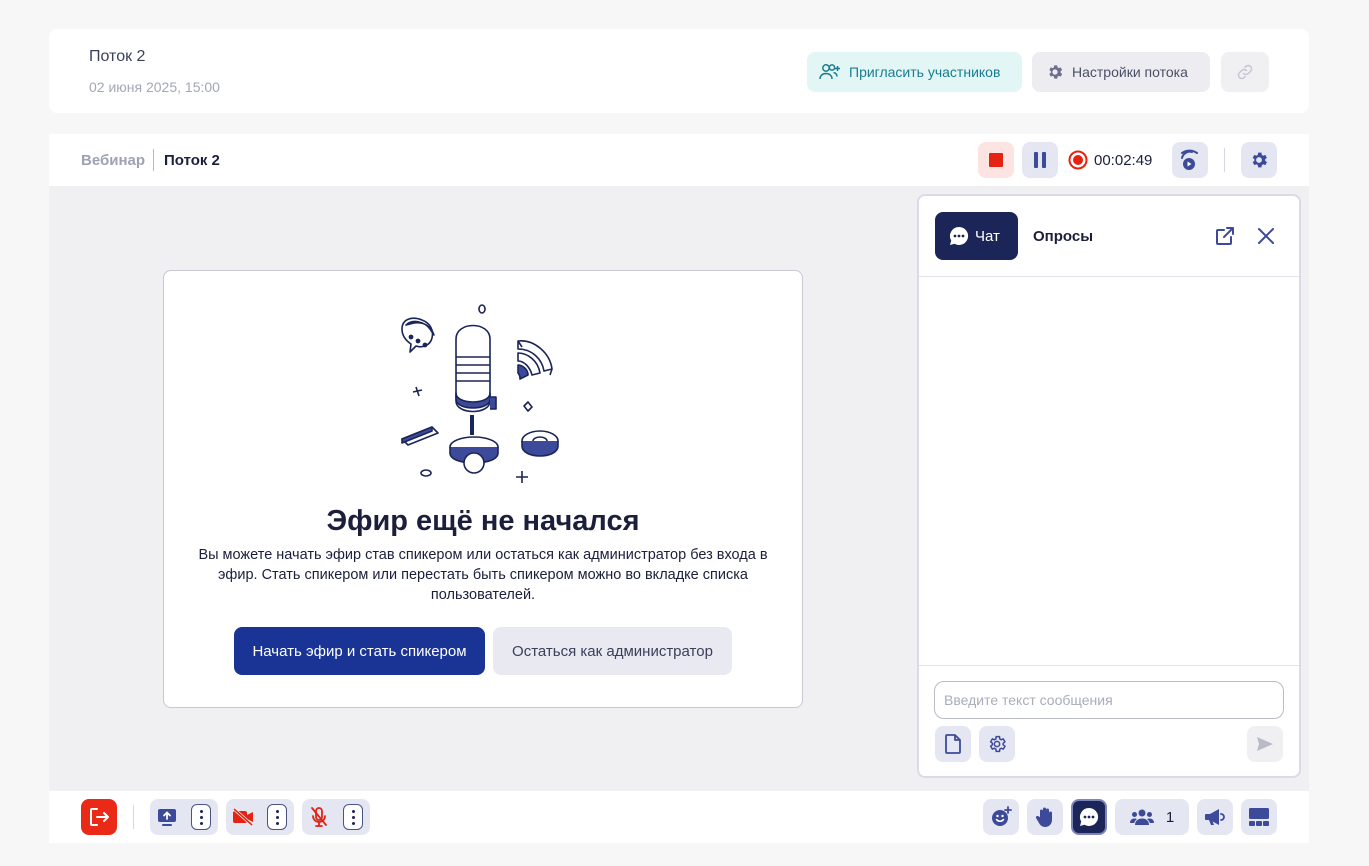 The height and width of the screenshot is (866, 1369). I want to click on stop-icon, so click(996, 160).